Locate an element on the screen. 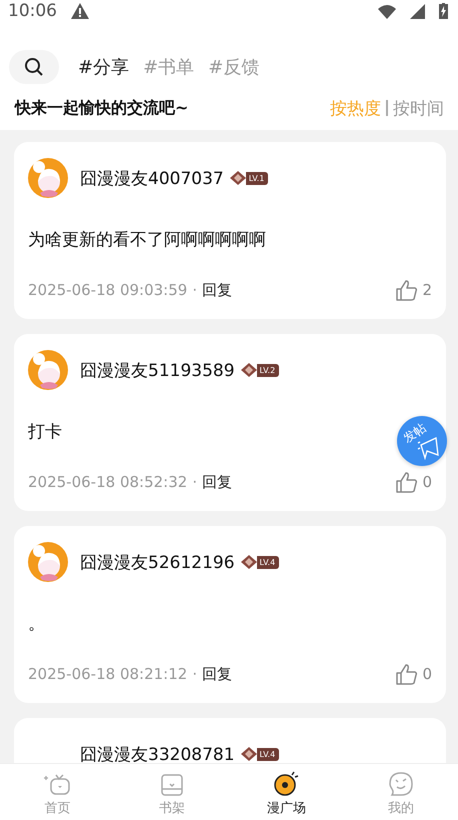 The height and width of the screenshot is (820, 458). username: 囧漫漫友51193589 is located at coordinates (157, 370).